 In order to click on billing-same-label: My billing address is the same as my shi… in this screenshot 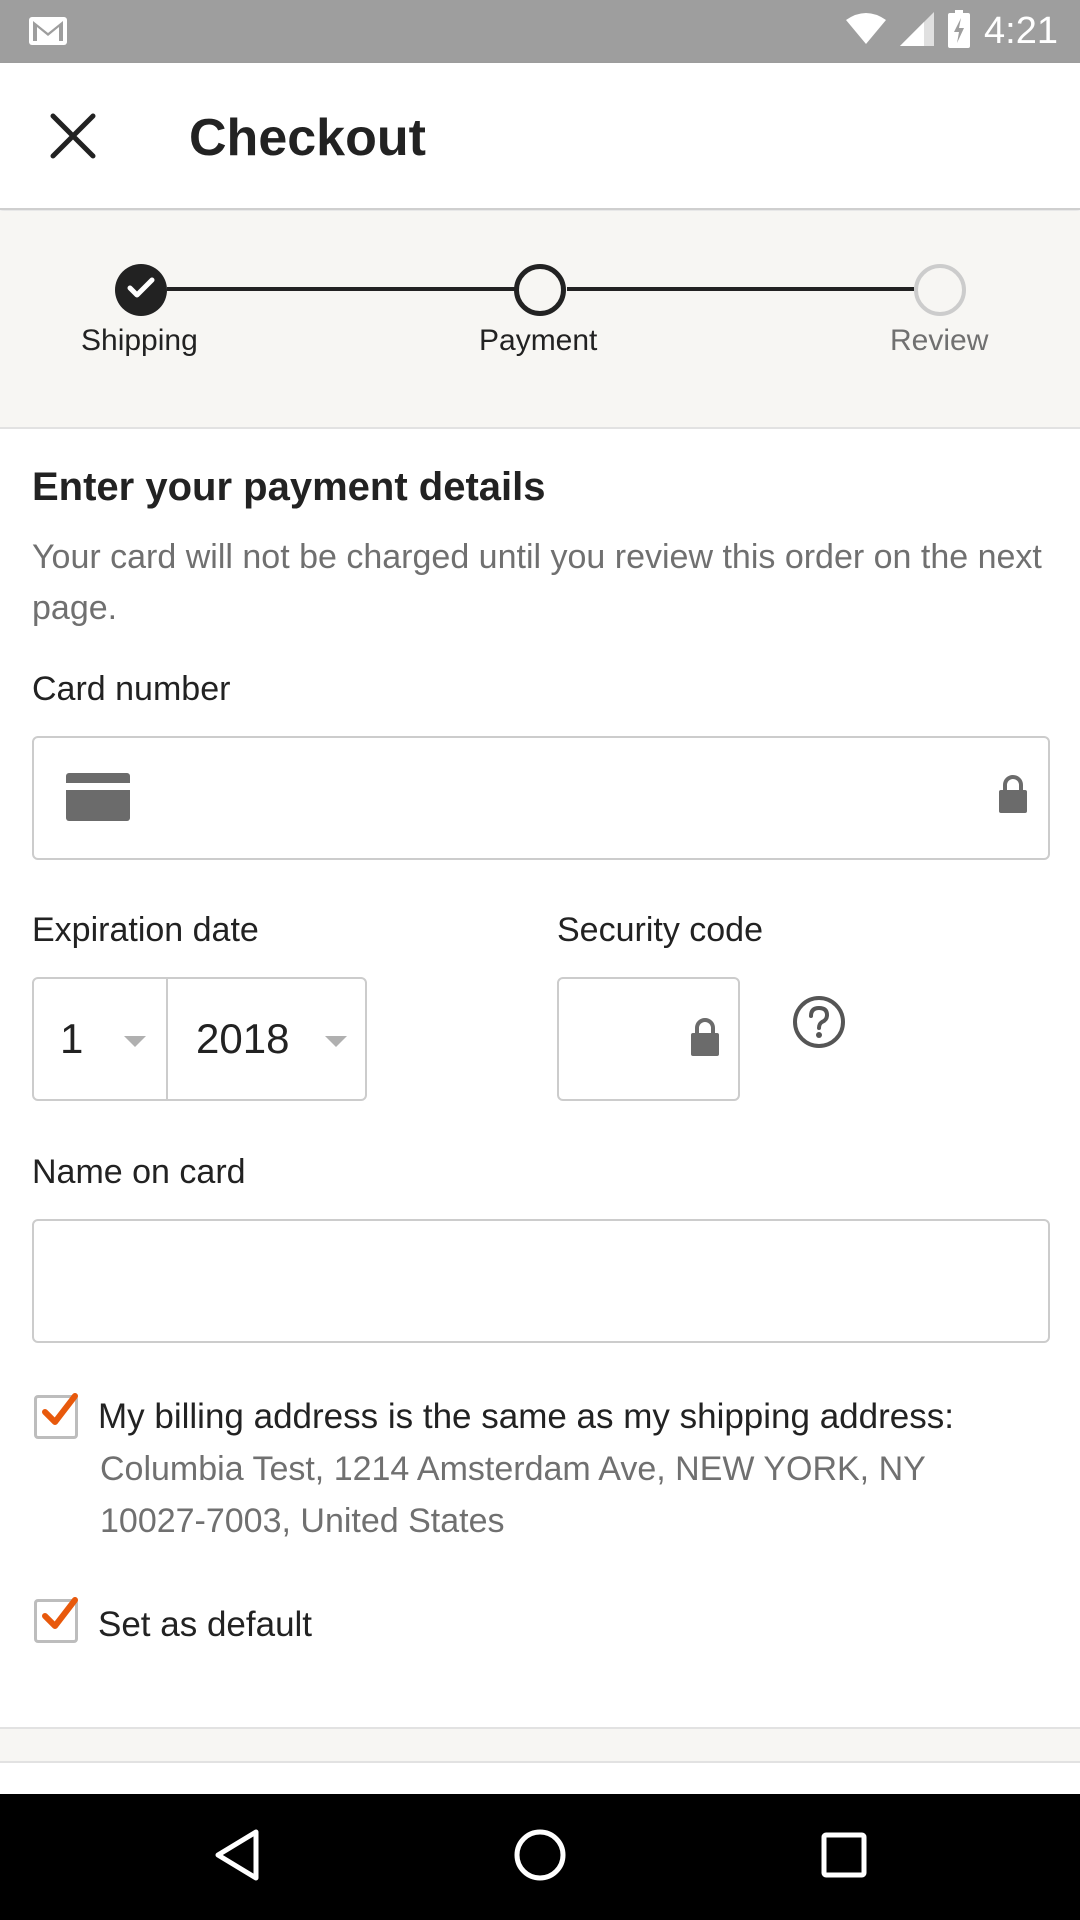, I will do `click(578, 1417)`.